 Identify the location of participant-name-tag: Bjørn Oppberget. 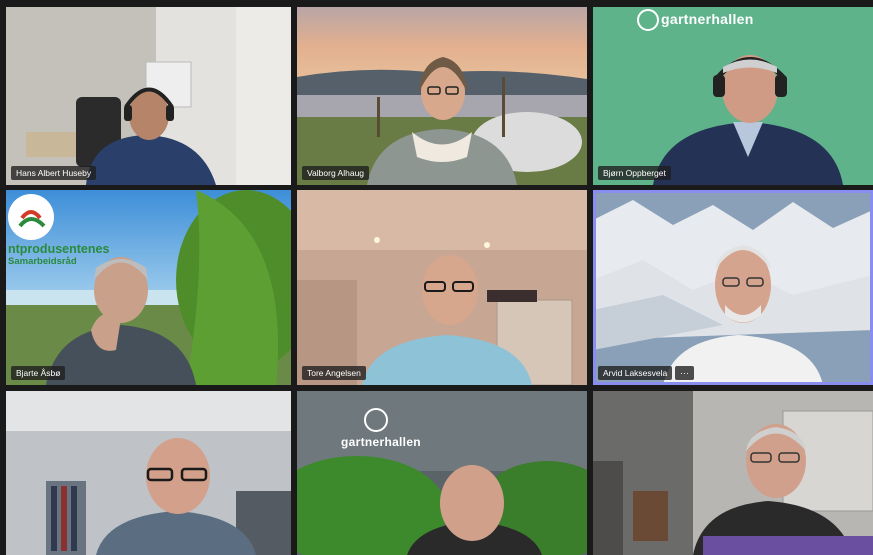
(634, 173).